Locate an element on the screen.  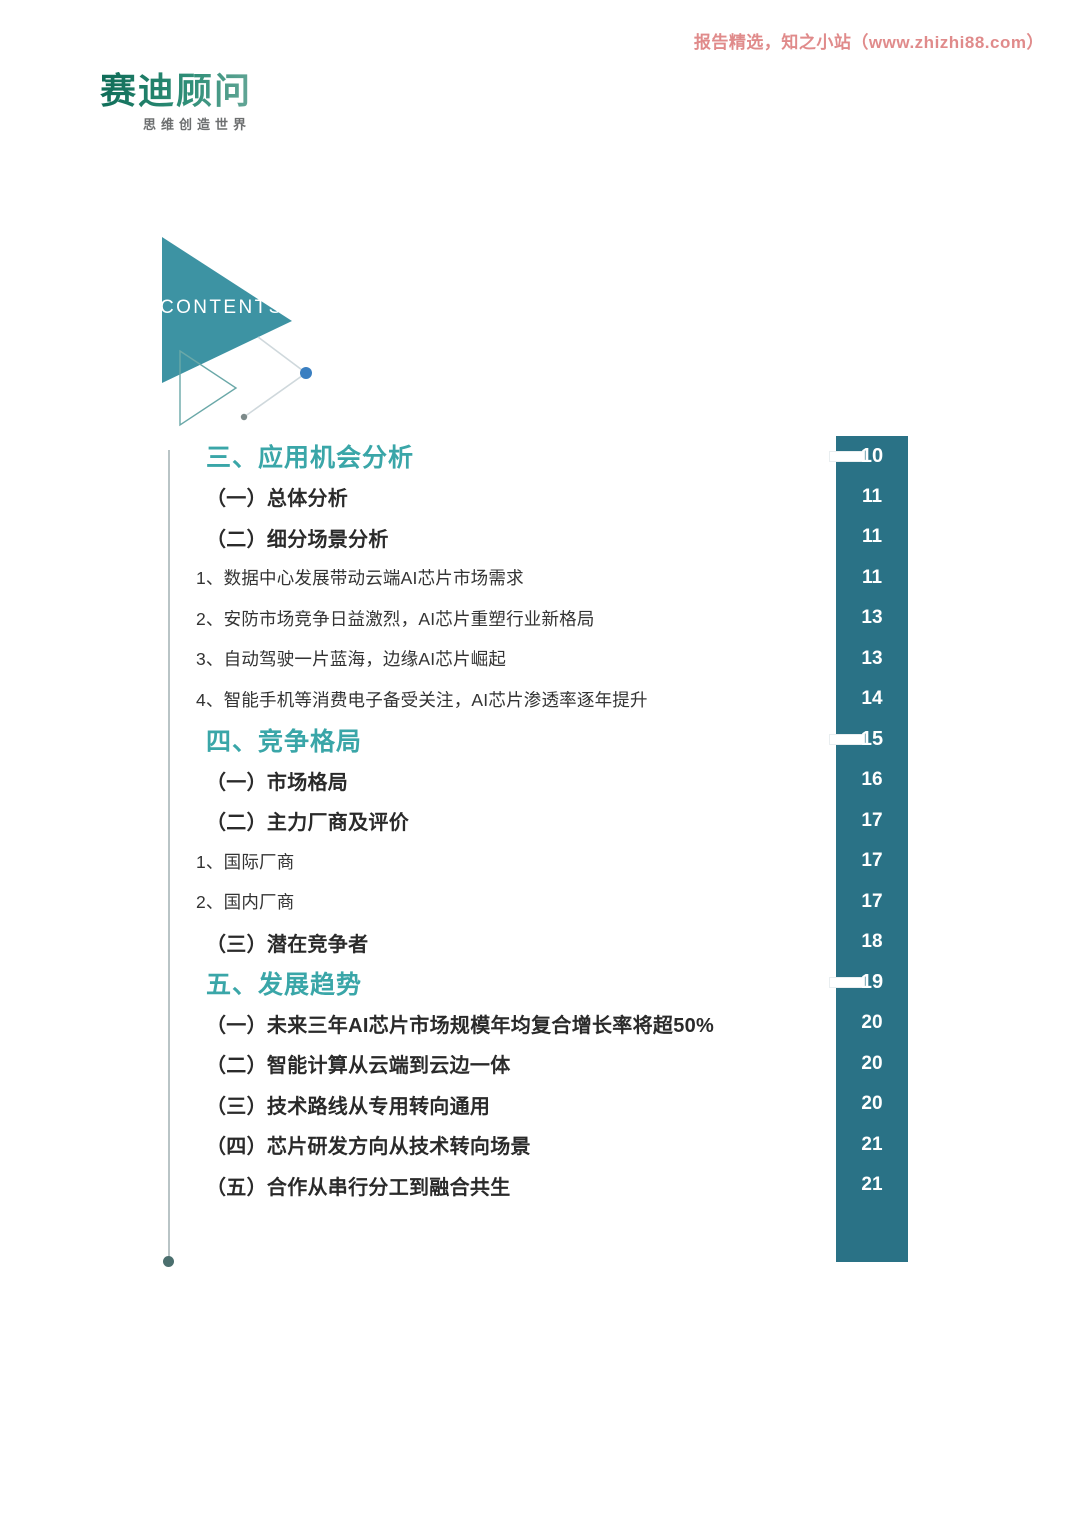
toc-entry: （二）细分场景分析 11 is located at coordinates (540, 537).